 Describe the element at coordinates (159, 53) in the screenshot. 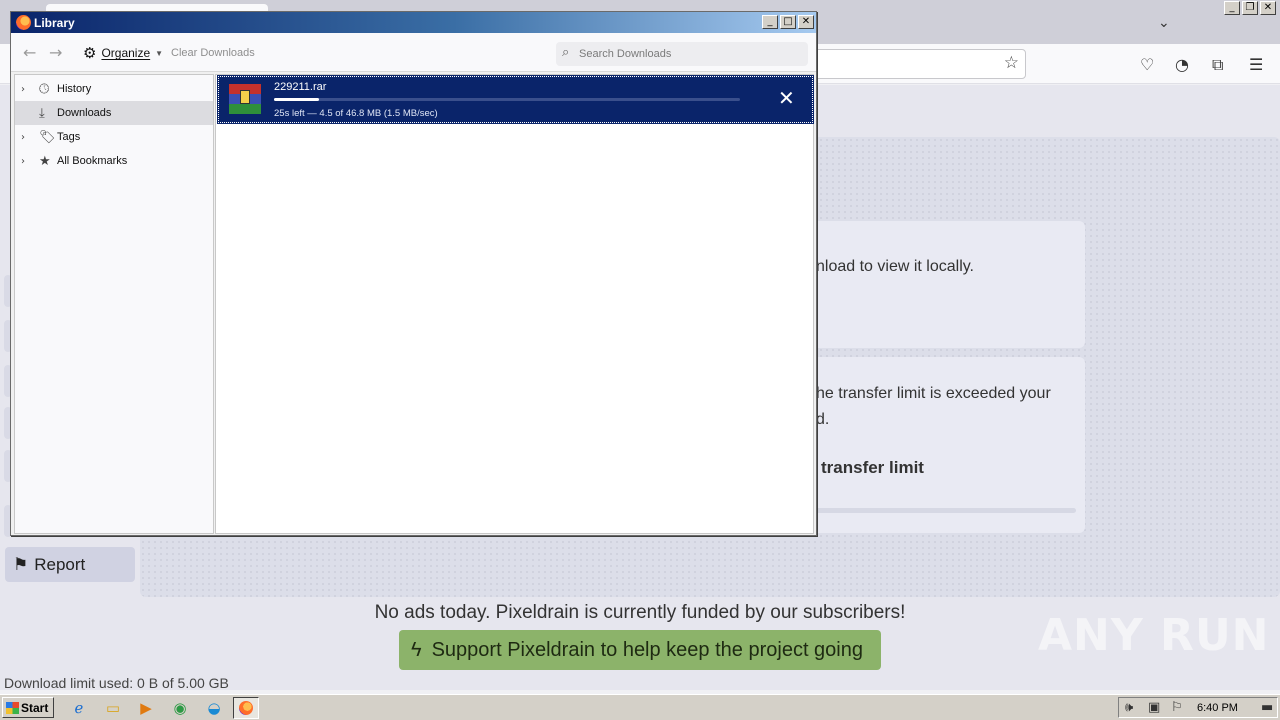

I see `chevron-down-icon: ▼` at that location.